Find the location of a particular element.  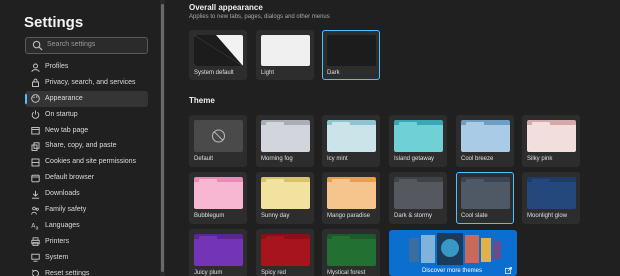

discover-more-themes-link: Discover more themes is located at coordinates (452, 271).